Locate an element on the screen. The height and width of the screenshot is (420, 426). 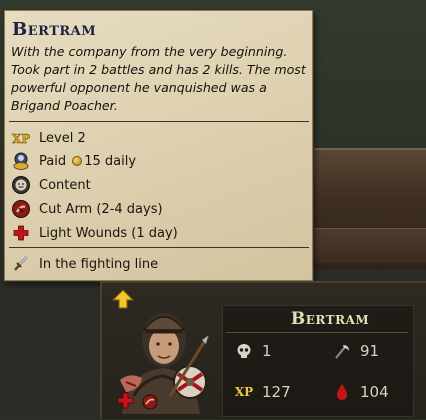
fatigue-stat: 91 is located at coordinates (355, 351).